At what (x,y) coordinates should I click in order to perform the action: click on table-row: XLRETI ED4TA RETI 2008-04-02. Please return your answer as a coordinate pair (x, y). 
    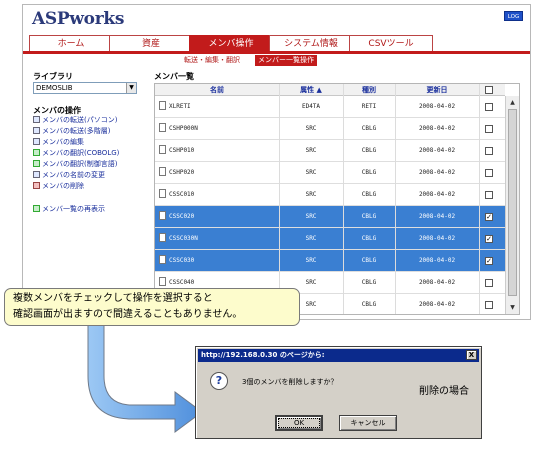
    Looking at the image, I should click on (330, 107).